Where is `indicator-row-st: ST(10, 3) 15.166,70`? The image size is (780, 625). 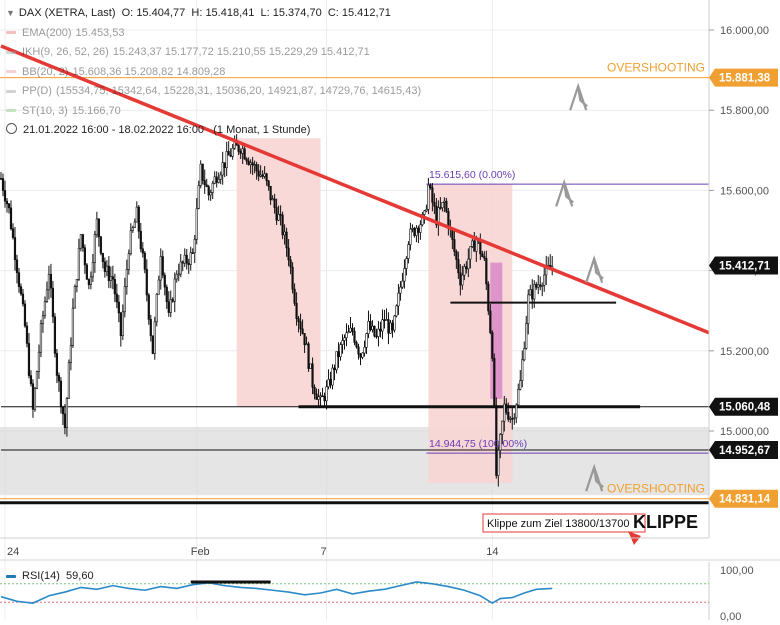
indicator-row-st: ST(10, 3) 15.166,70 is located at coordinates (216, 112).